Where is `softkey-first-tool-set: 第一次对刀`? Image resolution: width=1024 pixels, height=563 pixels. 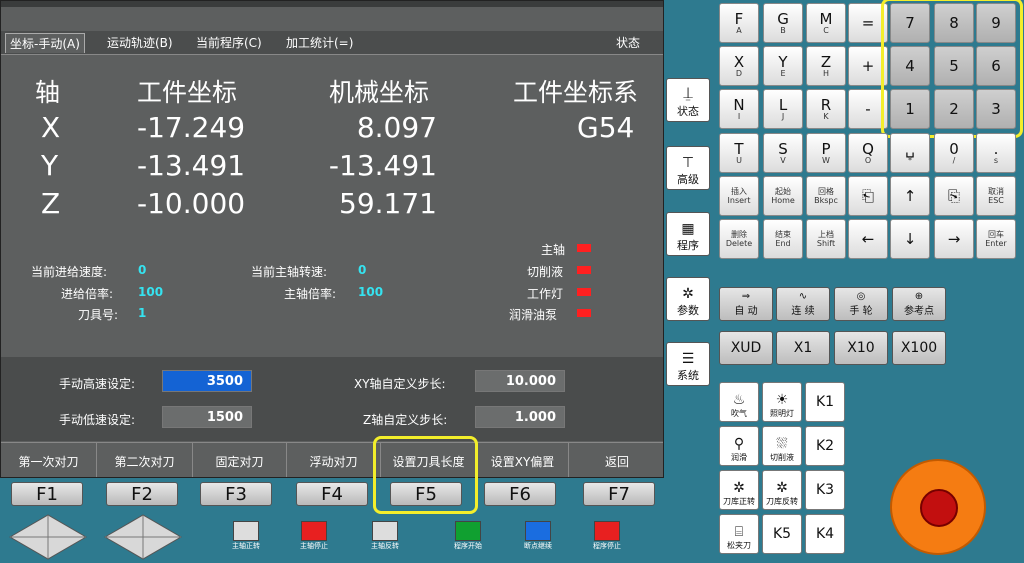
softkey-first-tool-set: 第一次对刀 is located at coordinates (49, 460).